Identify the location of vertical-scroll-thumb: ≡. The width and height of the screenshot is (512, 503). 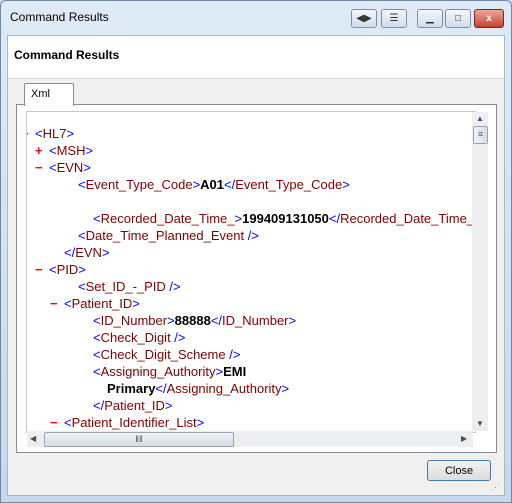
(480, 135).